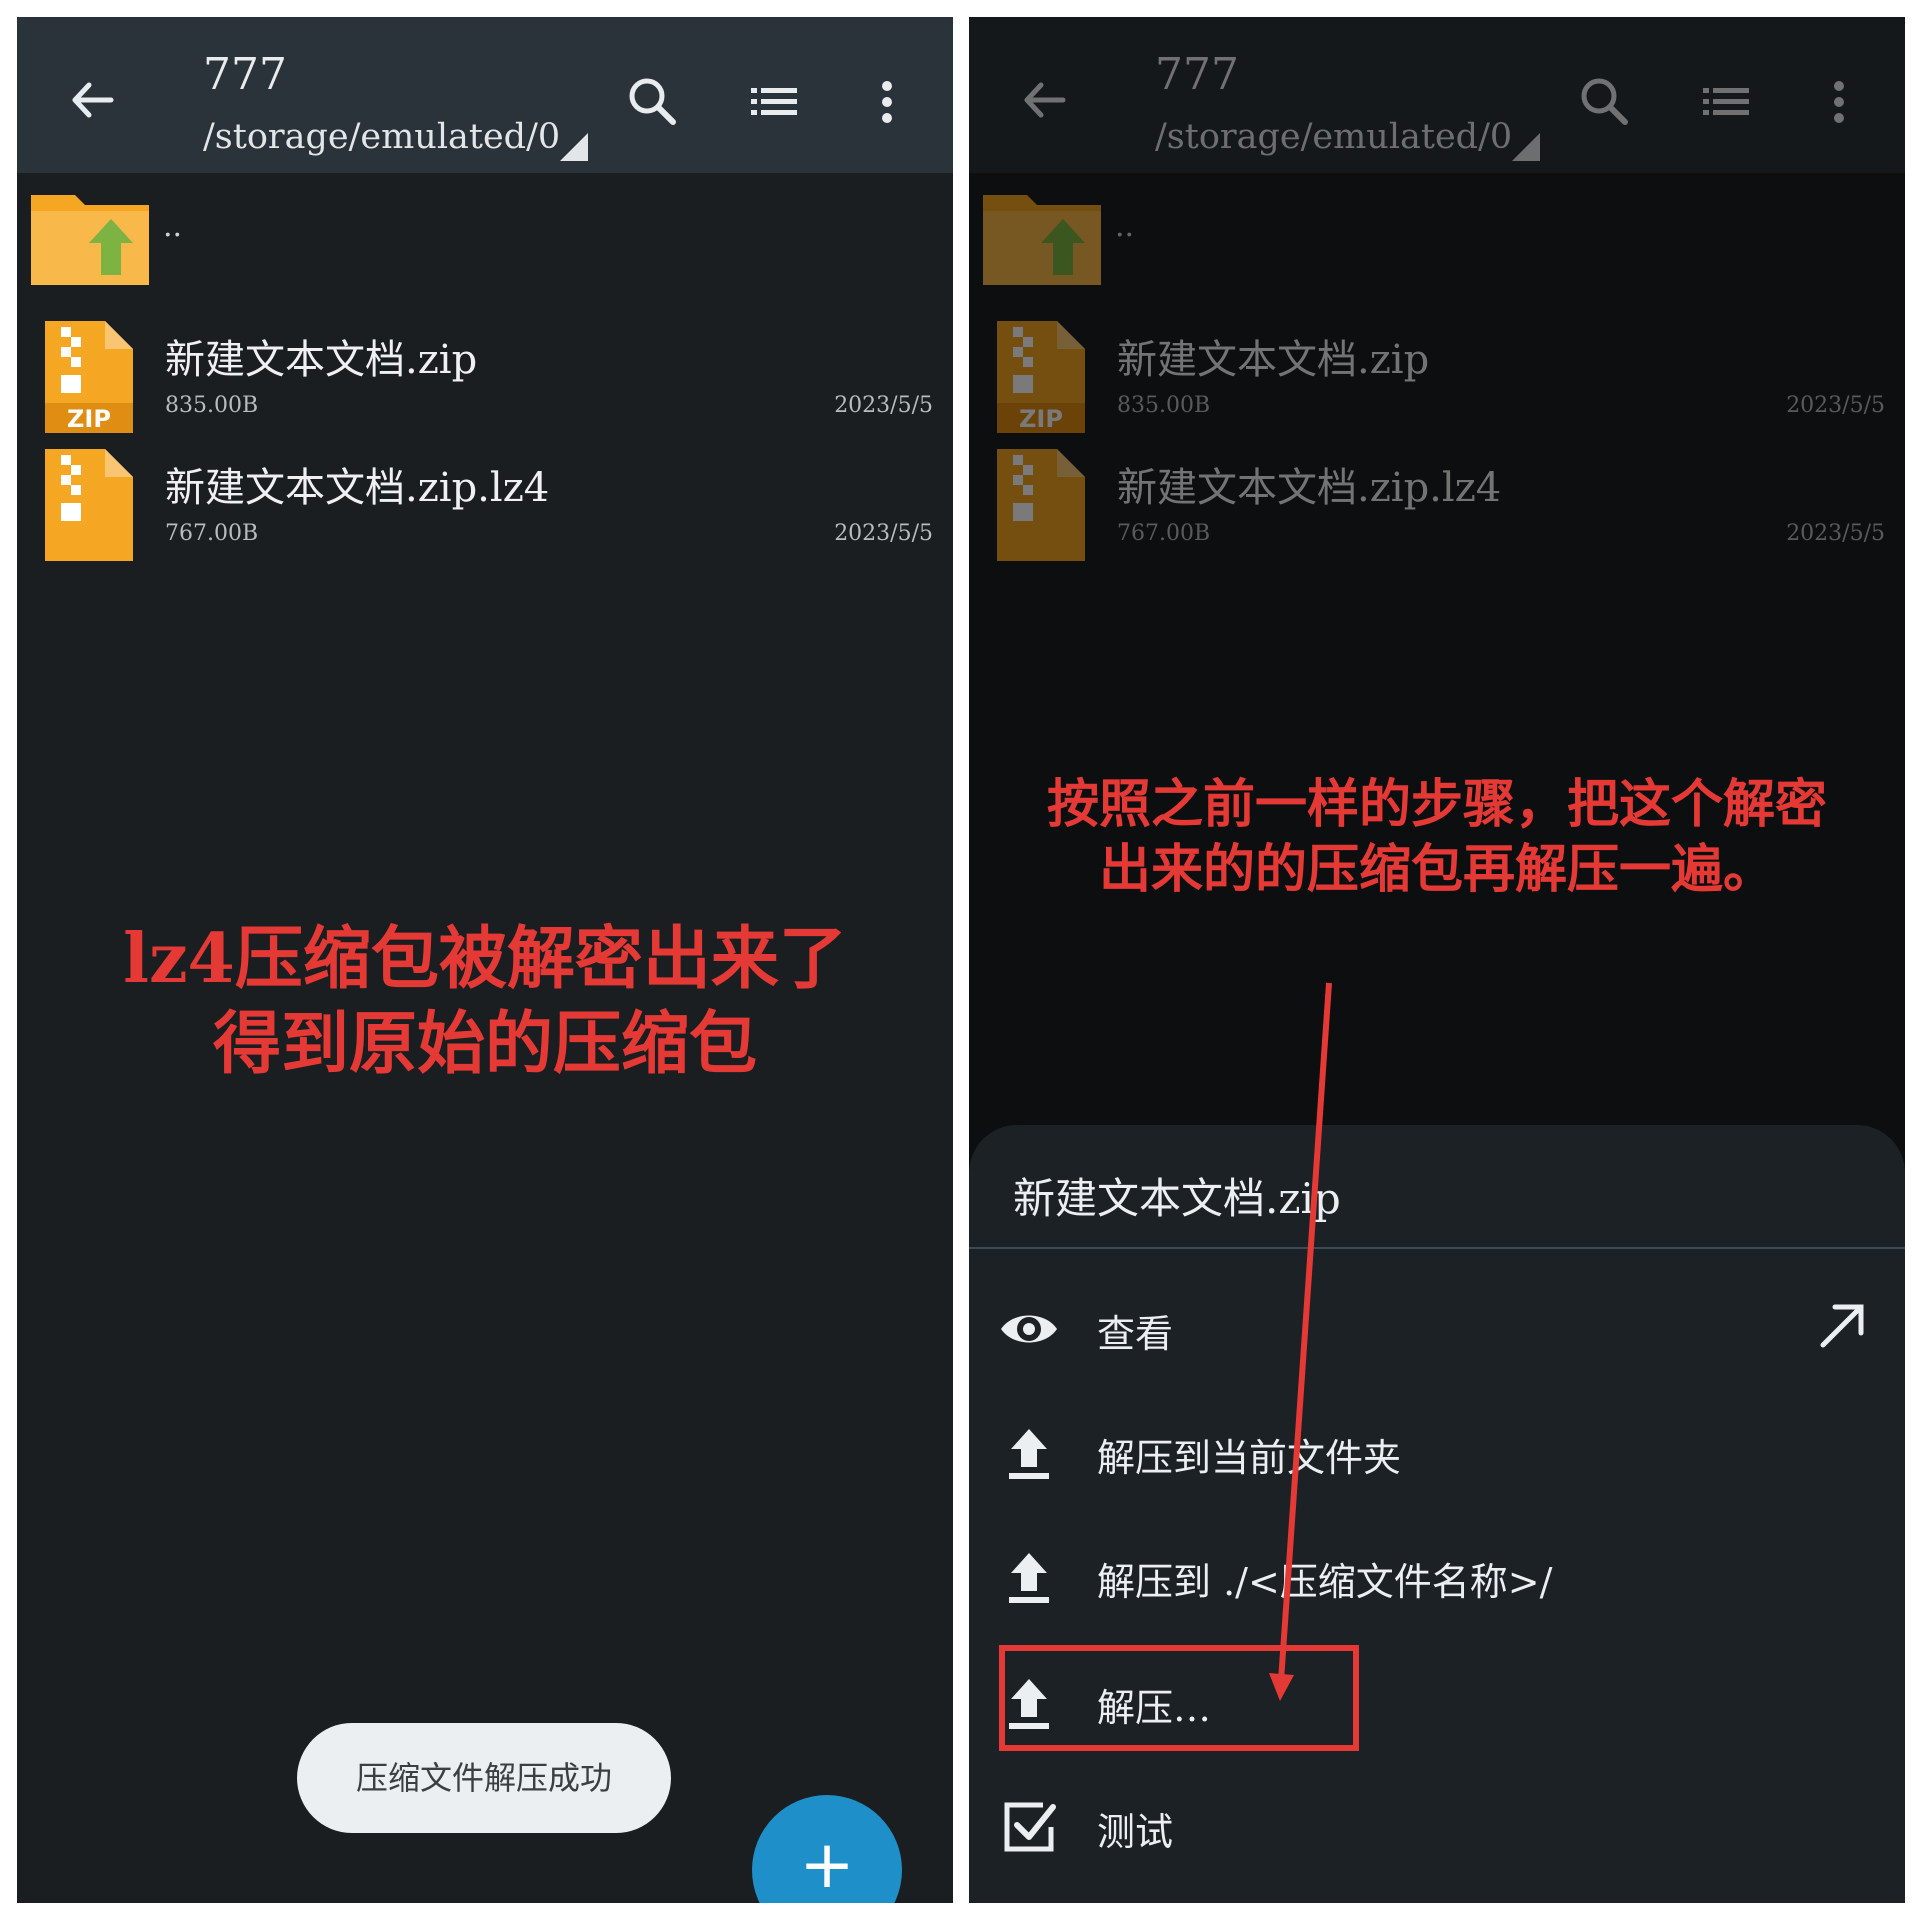 Image resolution: width=1920 pixels, height=1920 pixels. What do you see at coordinates (827, 1849) in the screenshot?
I see `add-fab-button: +` at bounding box center [827, 1849].